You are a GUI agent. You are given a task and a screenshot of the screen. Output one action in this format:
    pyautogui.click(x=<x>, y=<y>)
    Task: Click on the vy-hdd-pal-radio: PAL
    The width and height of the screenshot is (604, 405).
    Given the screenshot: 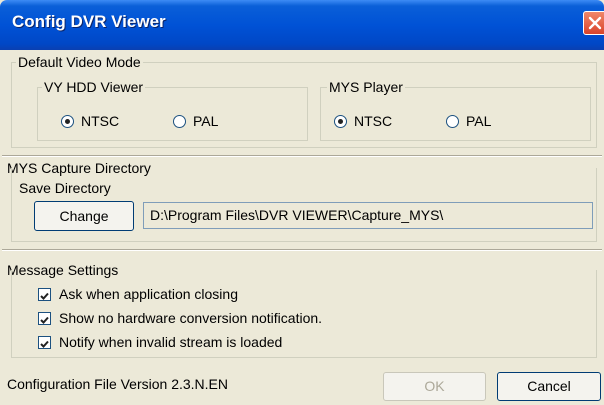 What is the action you would take?
    pyautogui.click(x=195, y=121)
    